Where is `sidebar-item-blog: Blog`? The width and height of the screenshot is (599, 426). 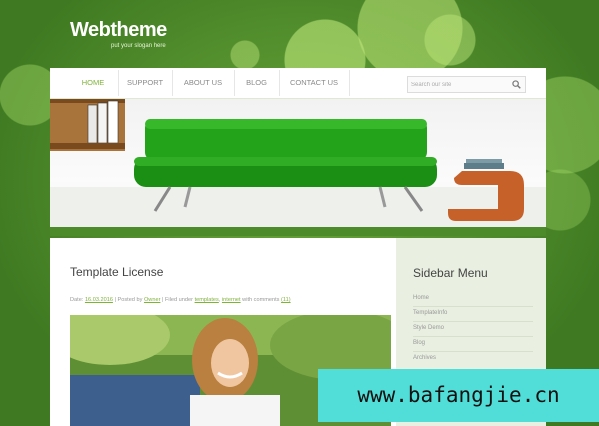 sidebar-item-blog: Blog is located at coordinates (419, 343).